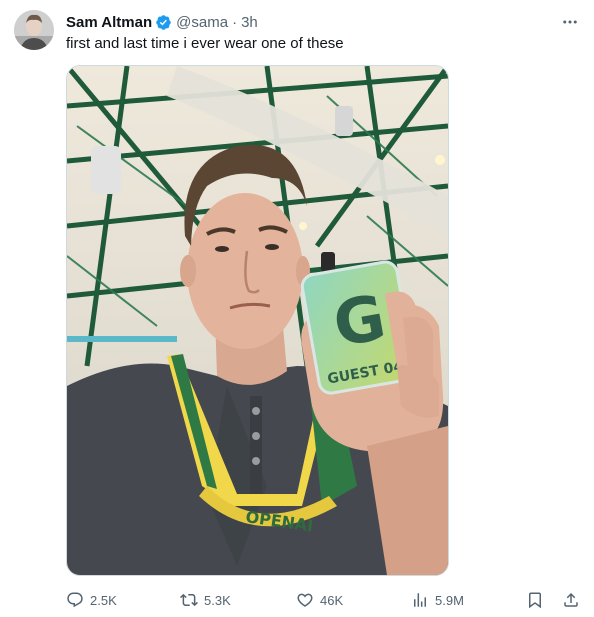 The width and height of the screenshot is (594, 617). Describe the element at coordinates (249, 22) in the screenshot. I see `timestamp: 3h` at that location.